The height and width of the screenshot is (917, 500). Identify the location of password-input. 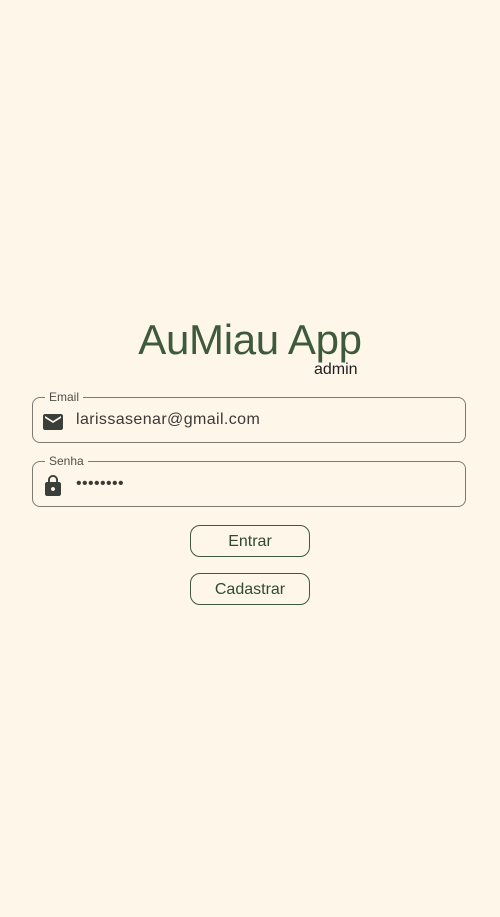
(266, 484).